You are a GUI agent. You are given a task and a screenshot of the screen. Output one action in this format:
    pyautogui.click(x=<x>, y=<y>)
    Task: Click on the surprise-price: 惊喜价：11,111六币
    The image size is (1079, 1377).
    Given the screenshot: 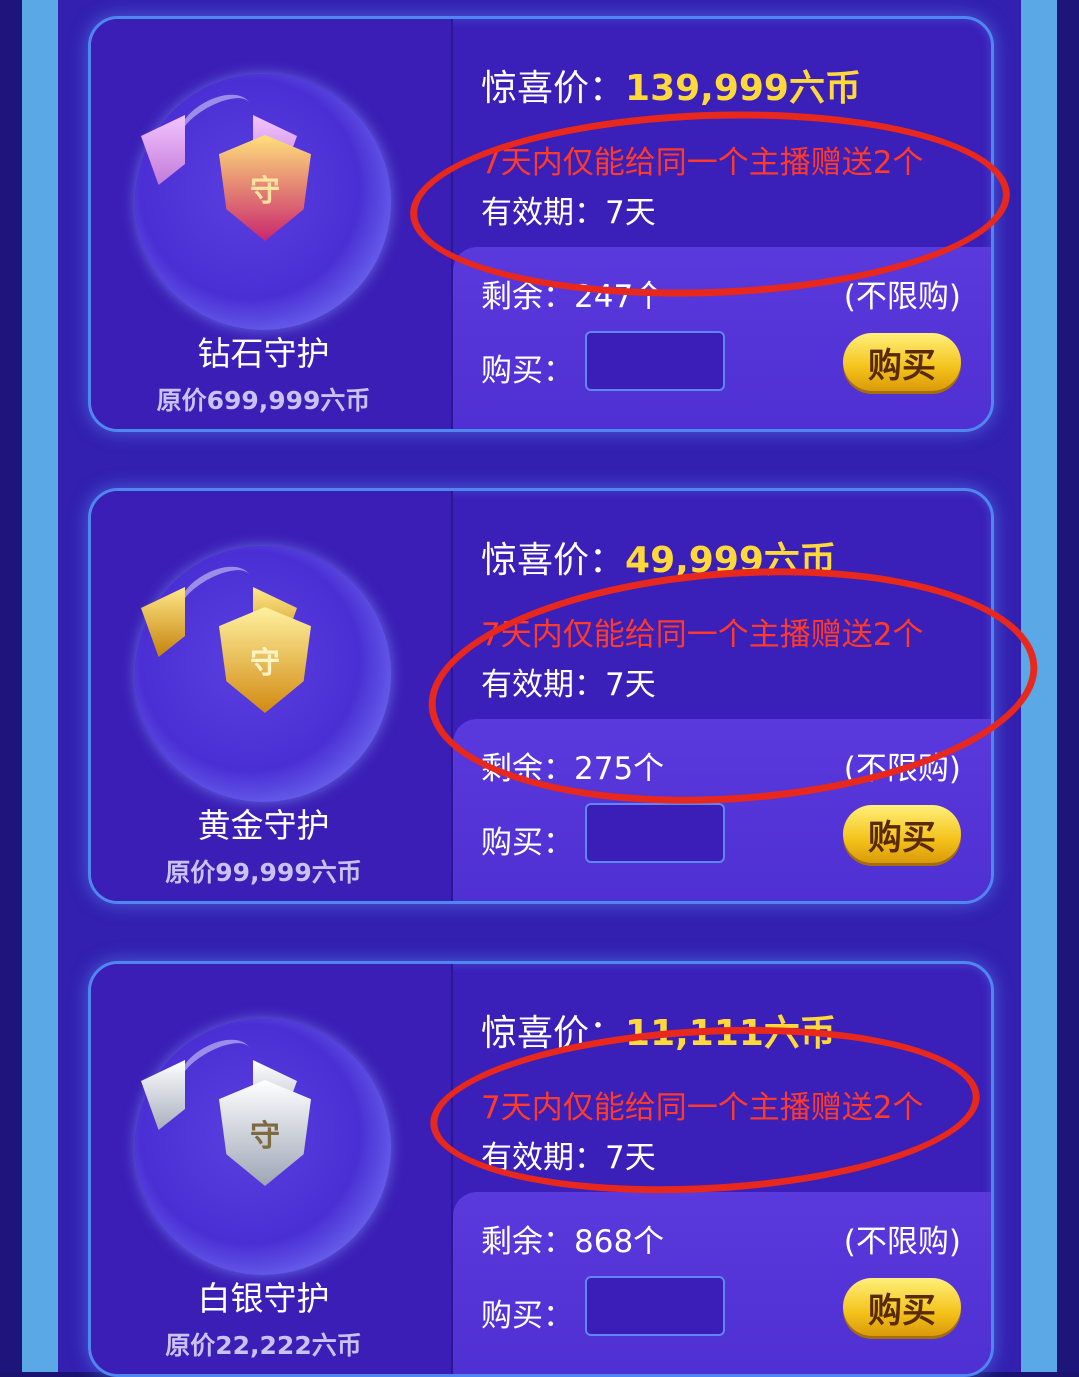 What is the action you would take?
    pyautogui.click(x=658, y=1030)
    